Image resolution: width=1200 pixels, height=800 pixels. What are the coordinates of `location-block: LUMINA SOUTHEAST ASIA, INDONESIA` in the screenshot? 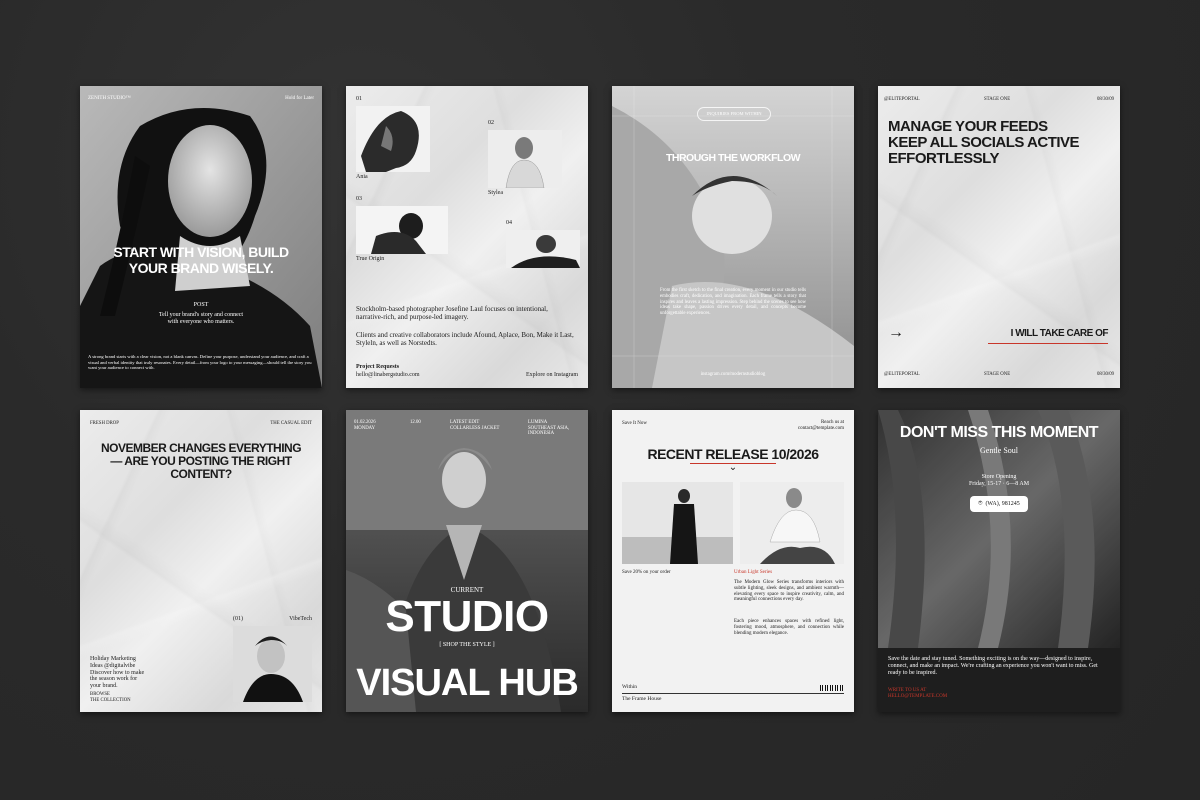 It's located at (548, 428).